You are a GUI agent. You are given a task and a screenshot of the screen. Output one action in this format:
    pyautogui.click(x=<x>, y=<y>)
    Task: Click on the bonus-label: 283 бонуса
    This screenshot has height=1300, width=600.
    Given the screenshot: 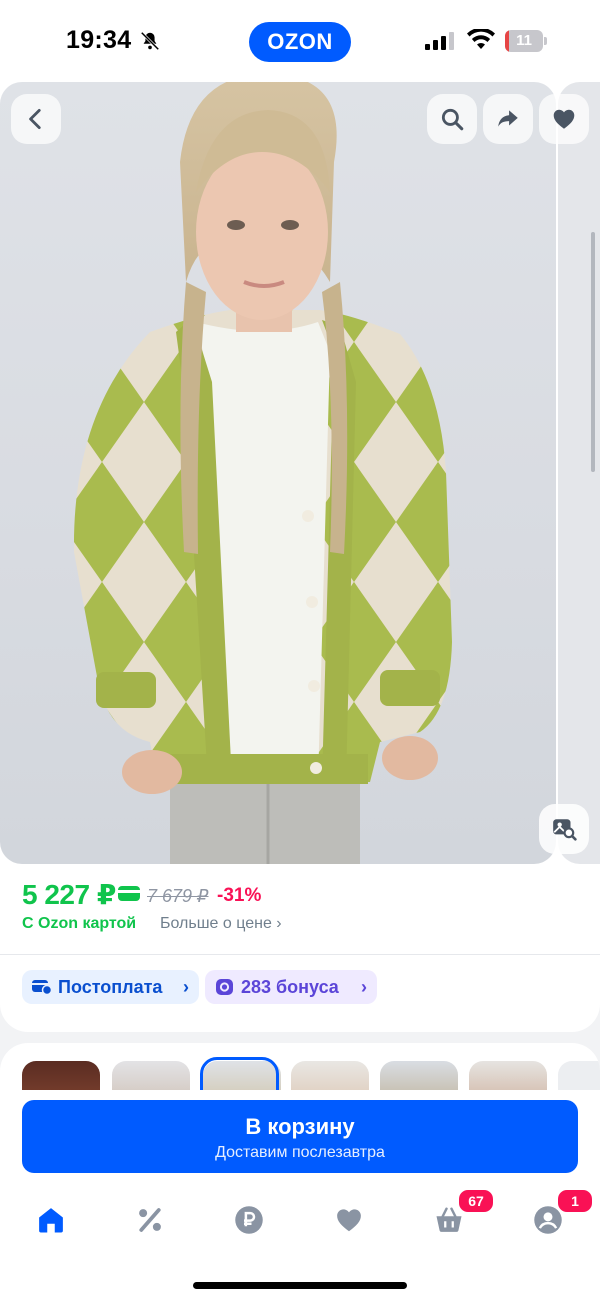 What is the action you would take?
    pyautogui.click(x=290, y=986)
    